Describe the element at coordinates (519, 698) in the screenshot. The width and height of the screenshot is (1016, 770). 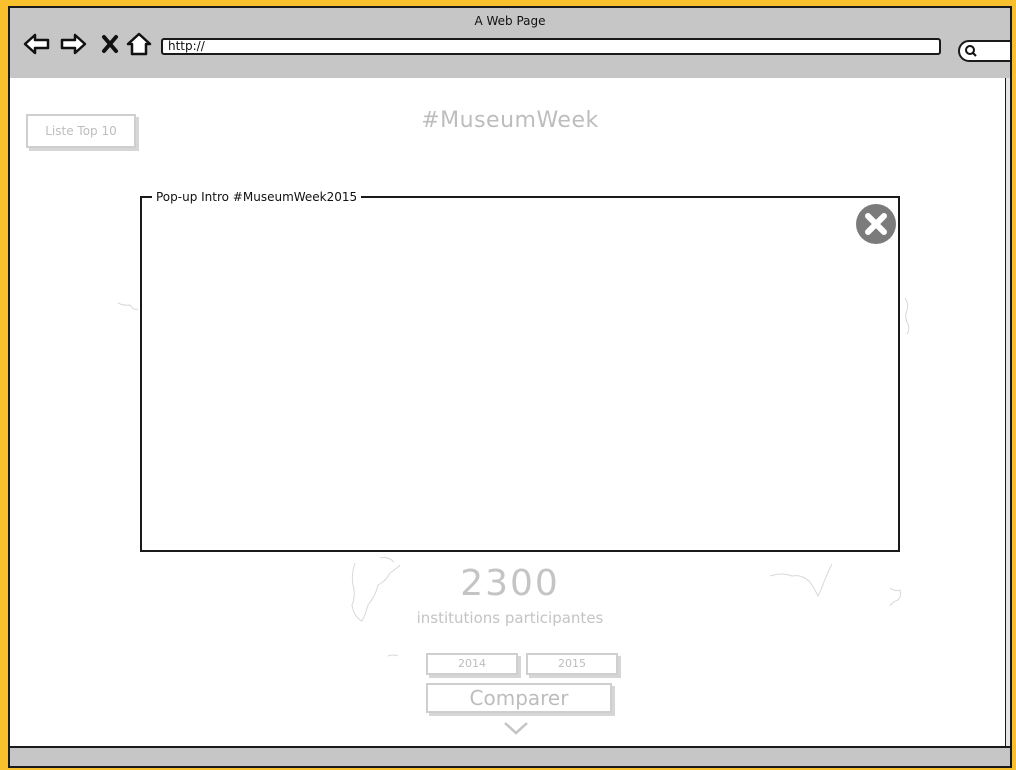
I see `compare-button: Comparer` at that location.